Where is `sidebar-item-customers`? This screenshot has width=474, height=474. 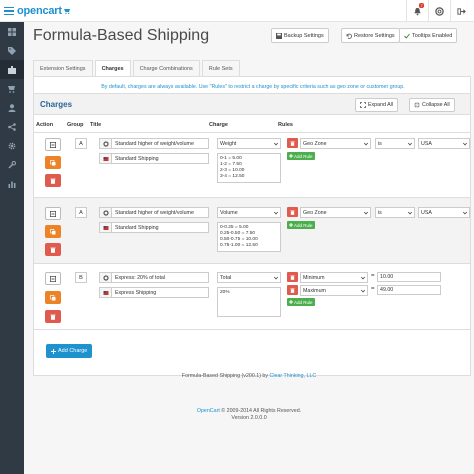
sidebar-item-customers is located at coordinates (12, 107).